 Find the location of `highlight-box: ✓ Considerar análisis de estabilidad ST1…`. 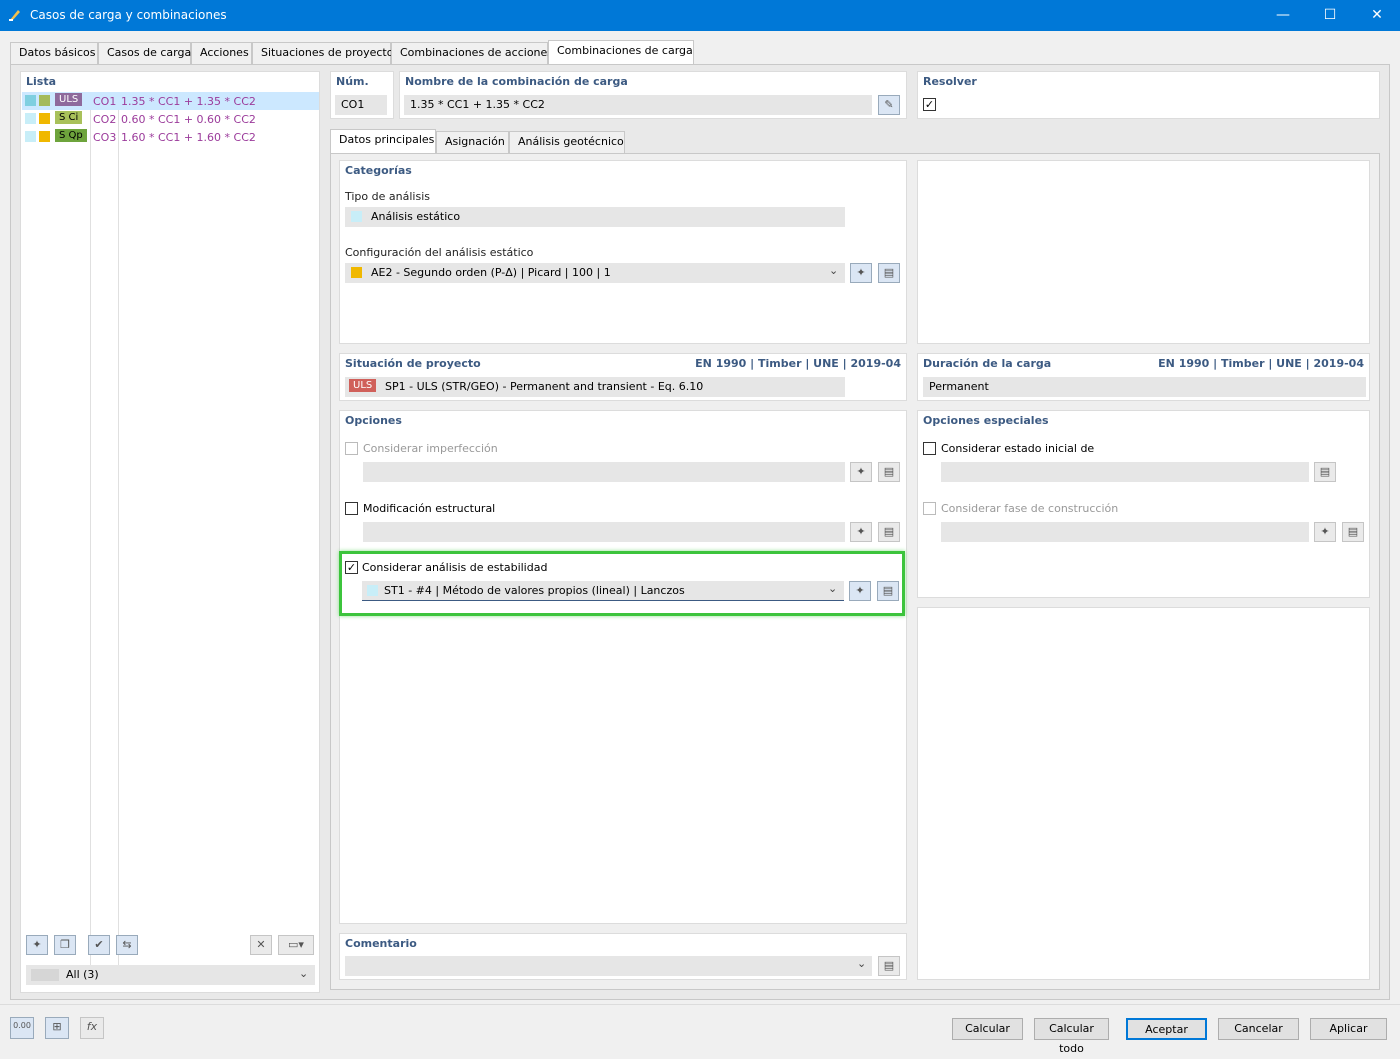

highlight-box: ✓ Considerar análisis de estabilidad ST1… is located at coordinates (622, 583).